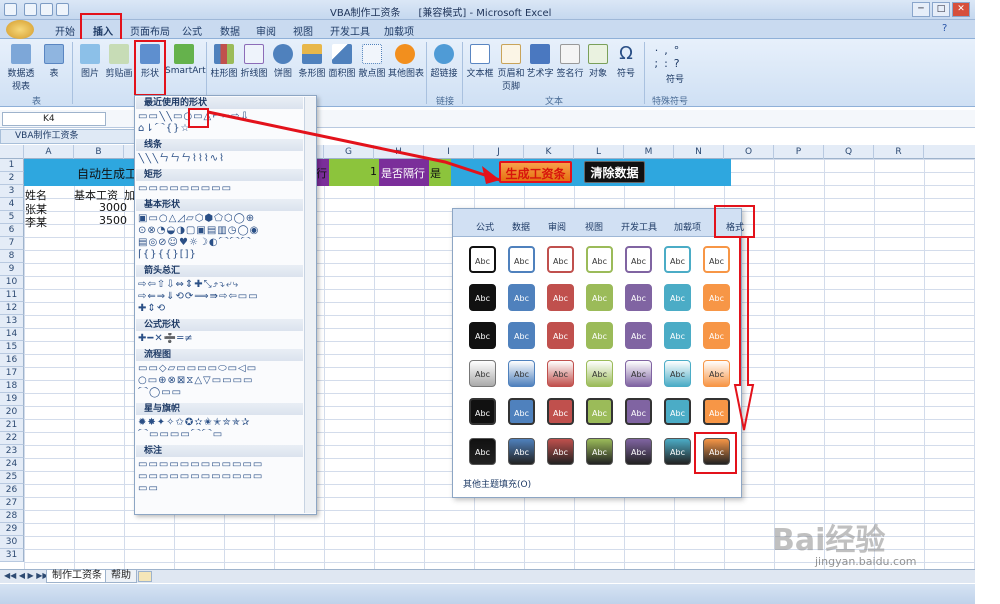 This screenshot has height=604, width=1000. I want to click on row-header-25: 25, so click(12, 477).